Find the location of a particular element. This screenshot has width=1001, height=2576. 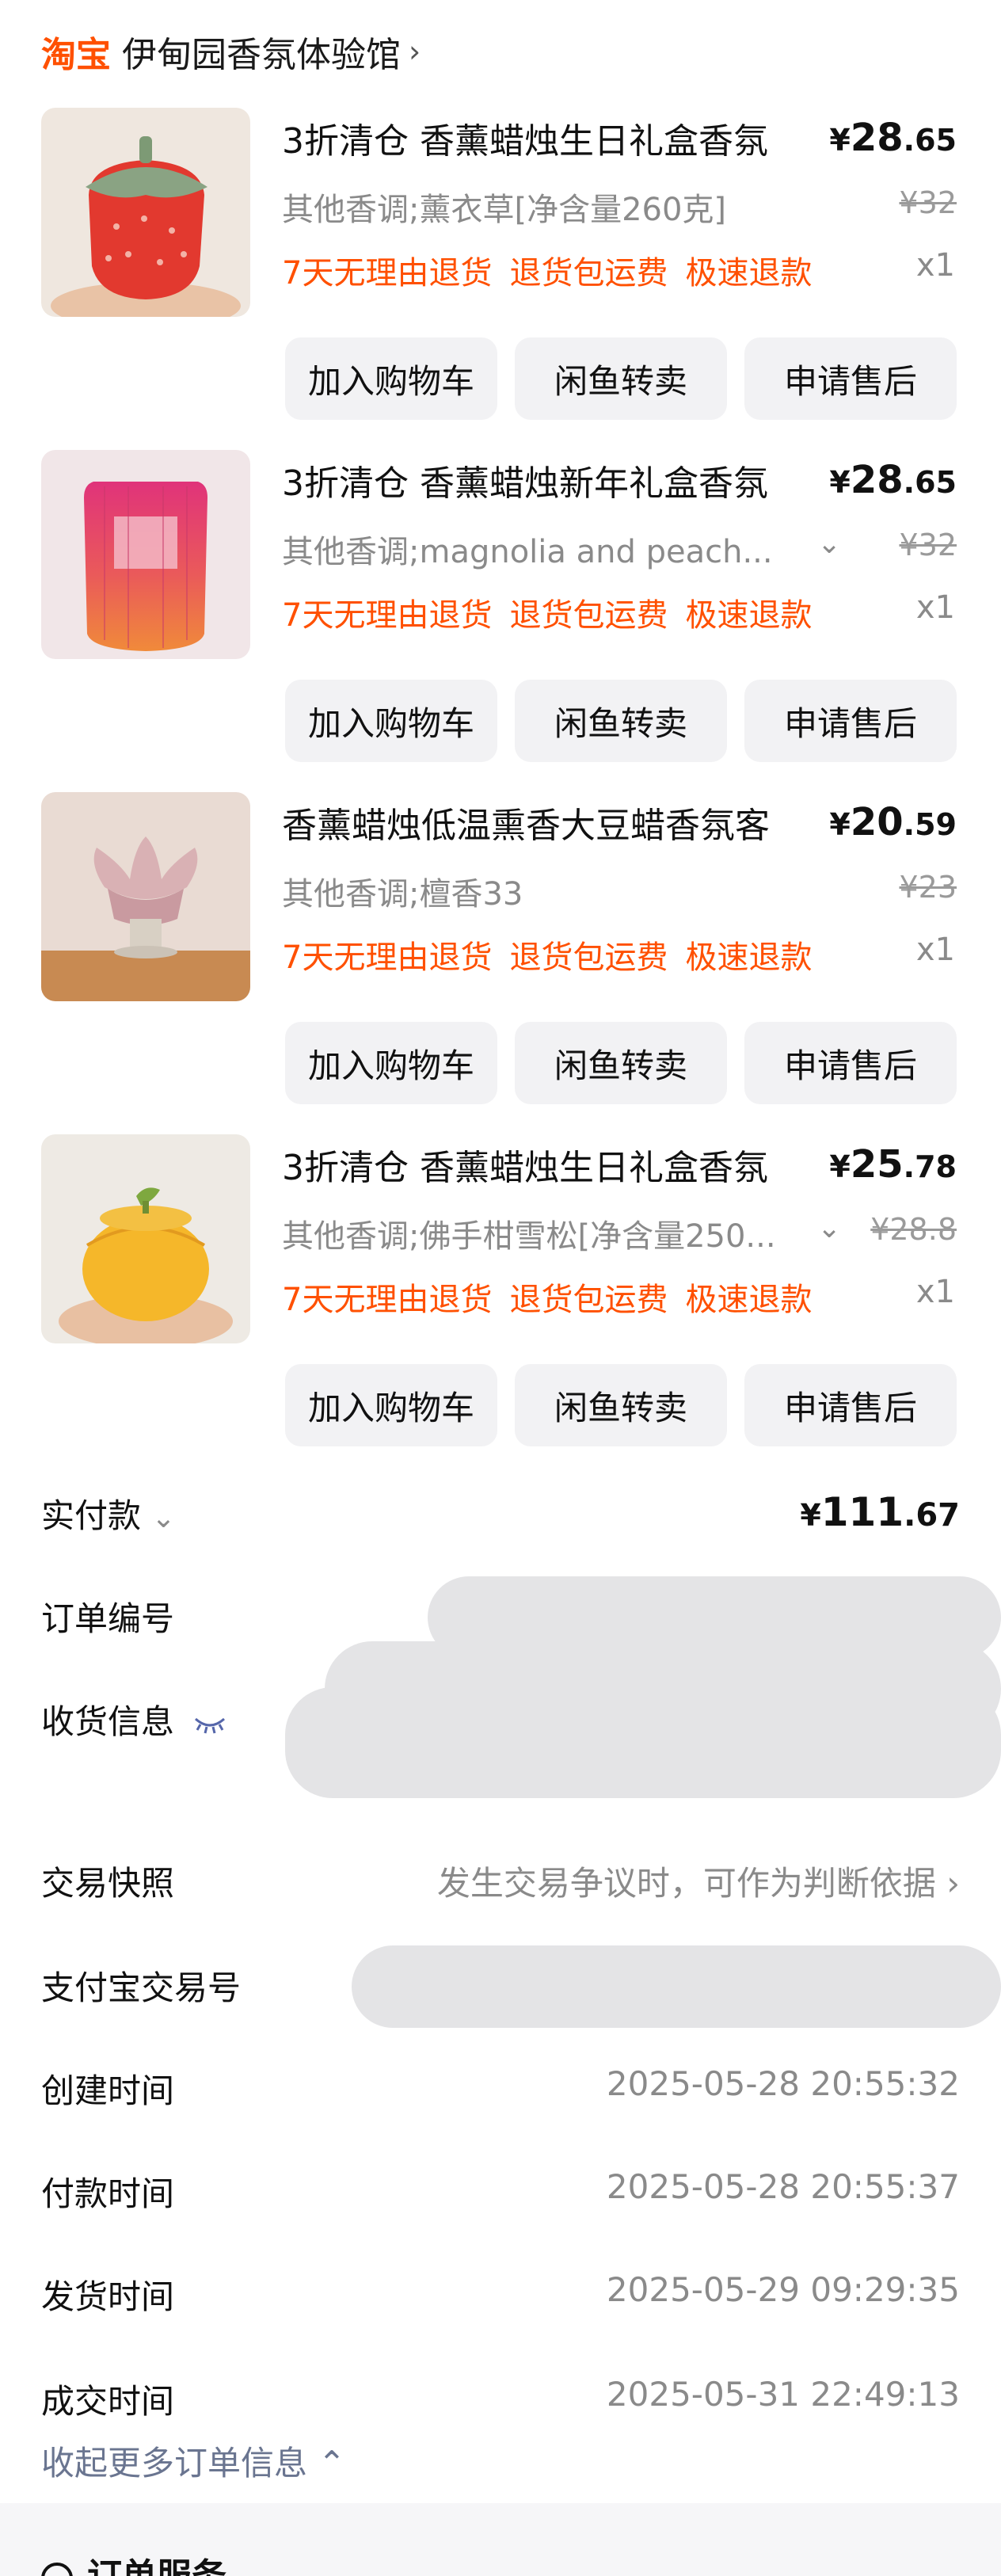

trade-snapshot-row: 交易快照 发生交易争议时，可作为判断依据 › is located at coordinates (500, 1889).